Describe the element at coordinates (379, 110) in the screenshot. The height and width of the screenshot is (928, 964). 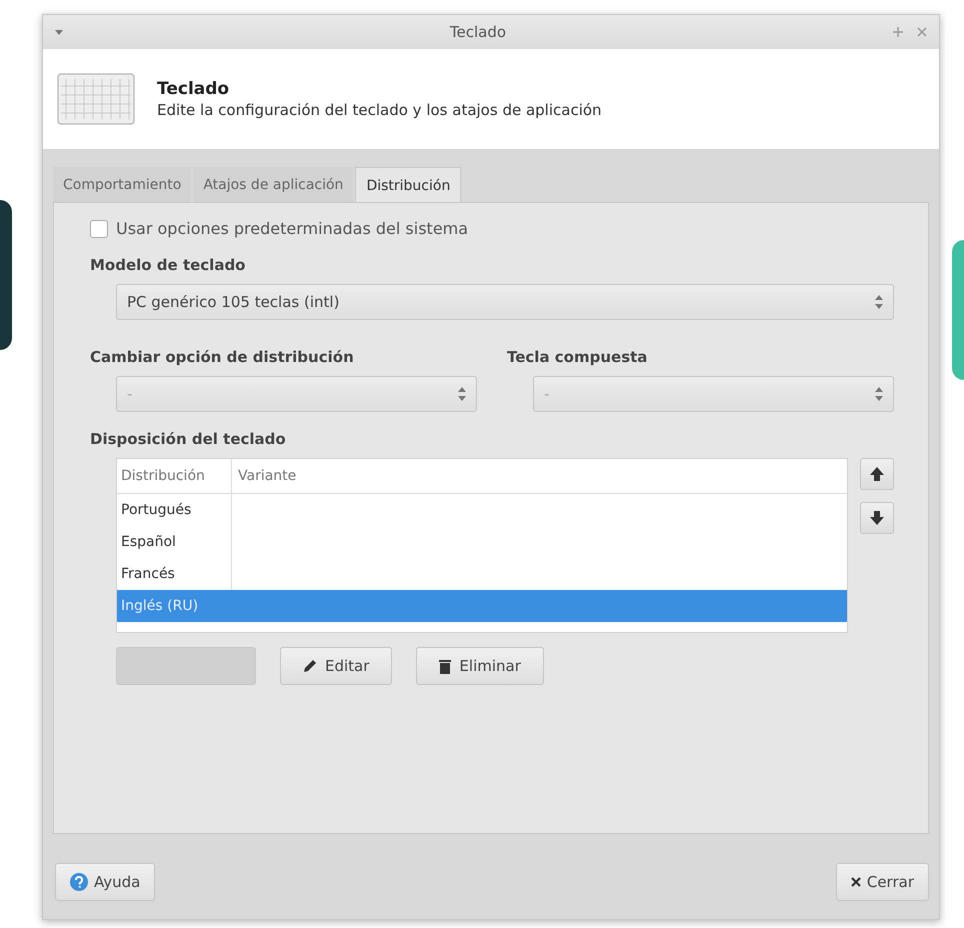
I see `header-subtitle: Edite la configuración del teclado y los atajos de aplicación` at that location.